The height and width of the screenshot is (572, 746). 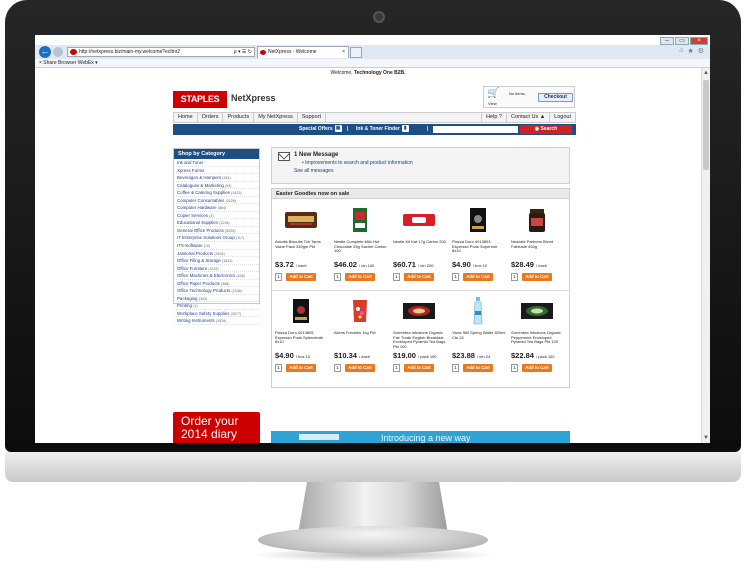 I want to click on category-link: Workplace Safety Supplies (3977), so click(x=216, y=314).